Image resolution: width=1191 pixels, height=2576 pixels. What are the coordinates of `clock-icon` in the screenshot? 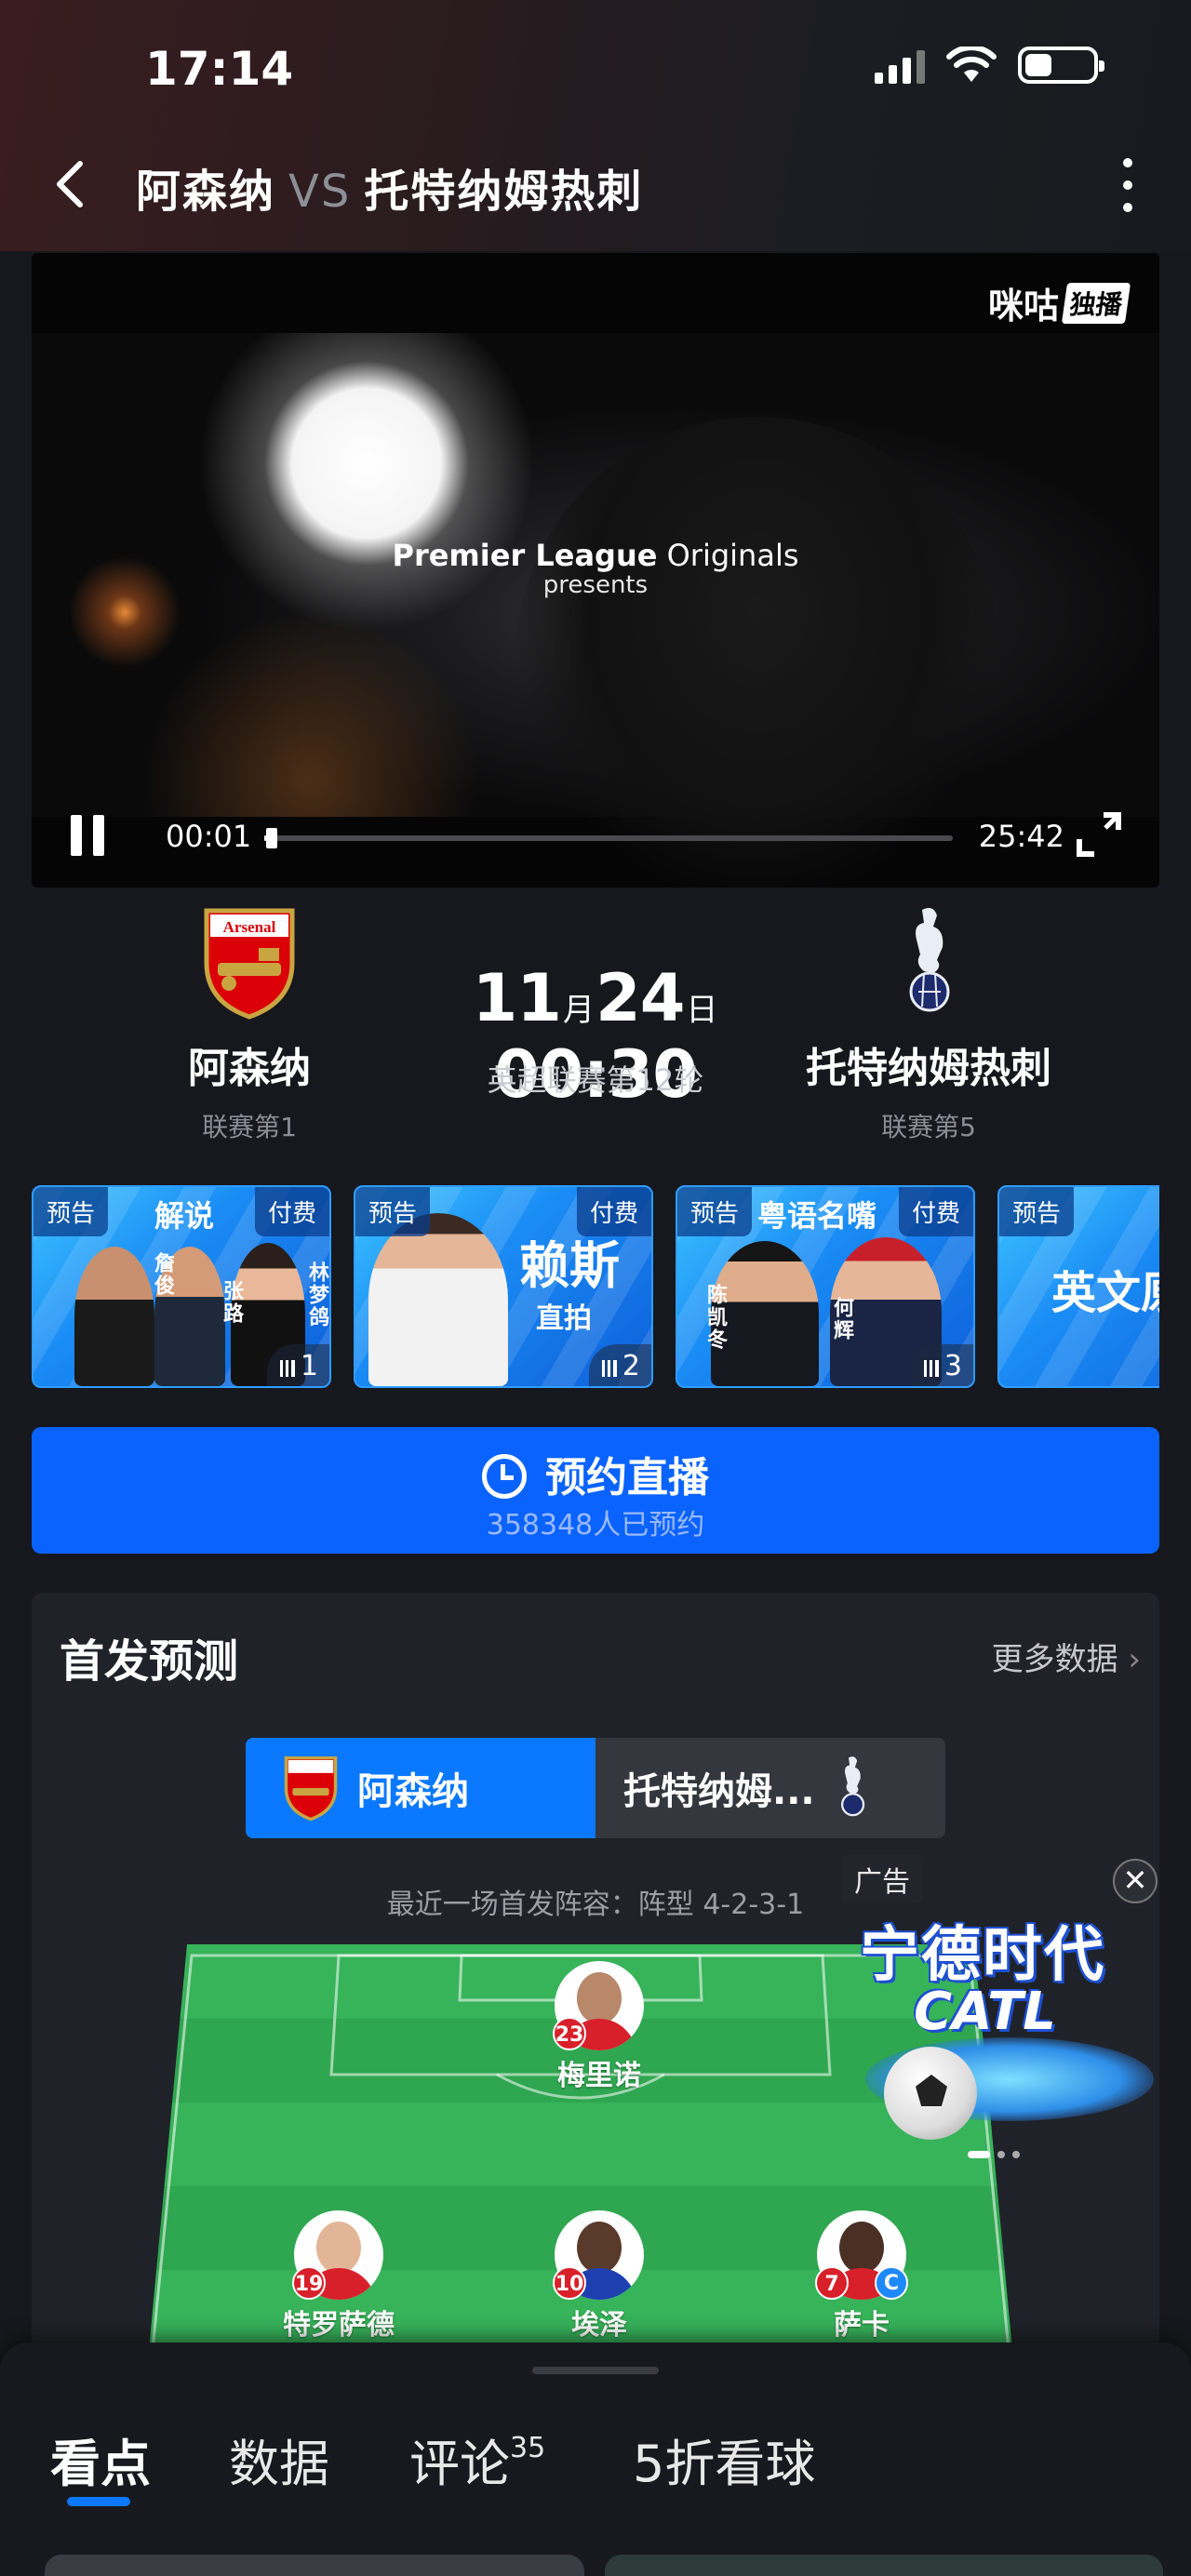 It's located at (504, 1476).